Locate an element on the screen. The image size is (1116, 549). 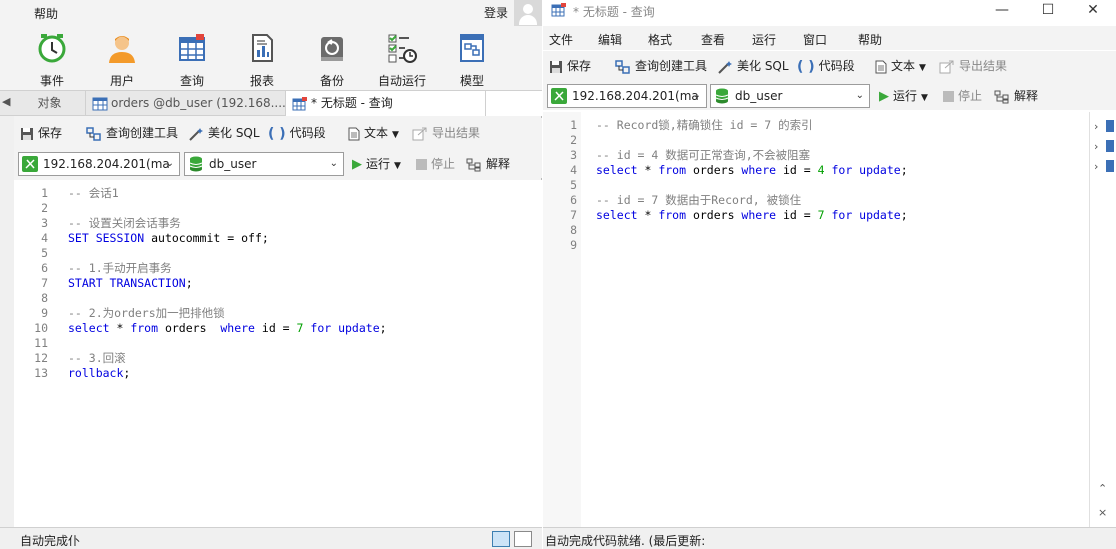
code-token: orders is located at coordinates (714, 170).